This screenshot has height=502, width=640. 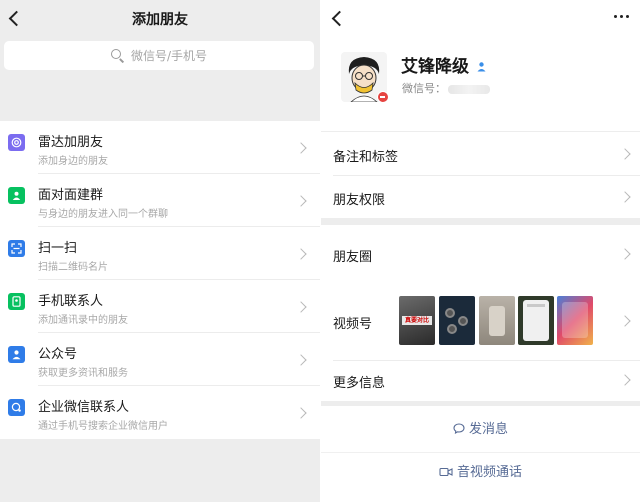 What do you see at coordinates (103, 426) in the screenshot?
I see `item-subtitle: 通过手机号搜索企业微信用户` at bounding box center [103, 426].